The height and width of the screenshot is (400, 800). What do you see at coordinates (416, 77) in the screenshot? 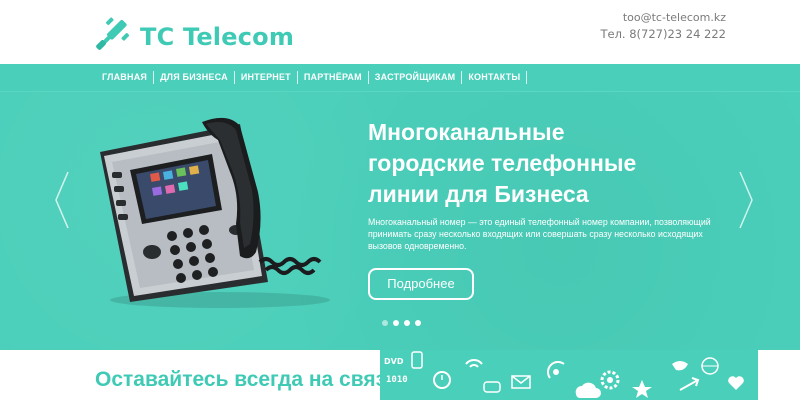
I see `nav-item-developers: ЗАСТРОЙЩИКАМ` at bounding box center [416, 77].